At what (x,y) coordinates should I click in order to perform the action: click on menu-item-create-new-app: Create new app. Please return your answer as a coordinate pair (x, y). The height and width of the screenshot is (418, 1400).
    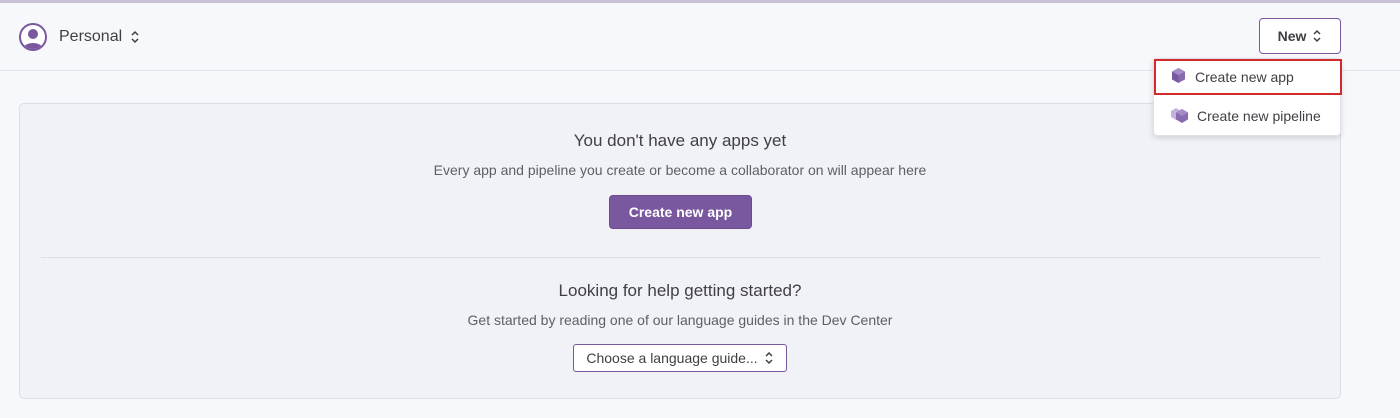
    Looking at the image, I should click on (1248, 77).